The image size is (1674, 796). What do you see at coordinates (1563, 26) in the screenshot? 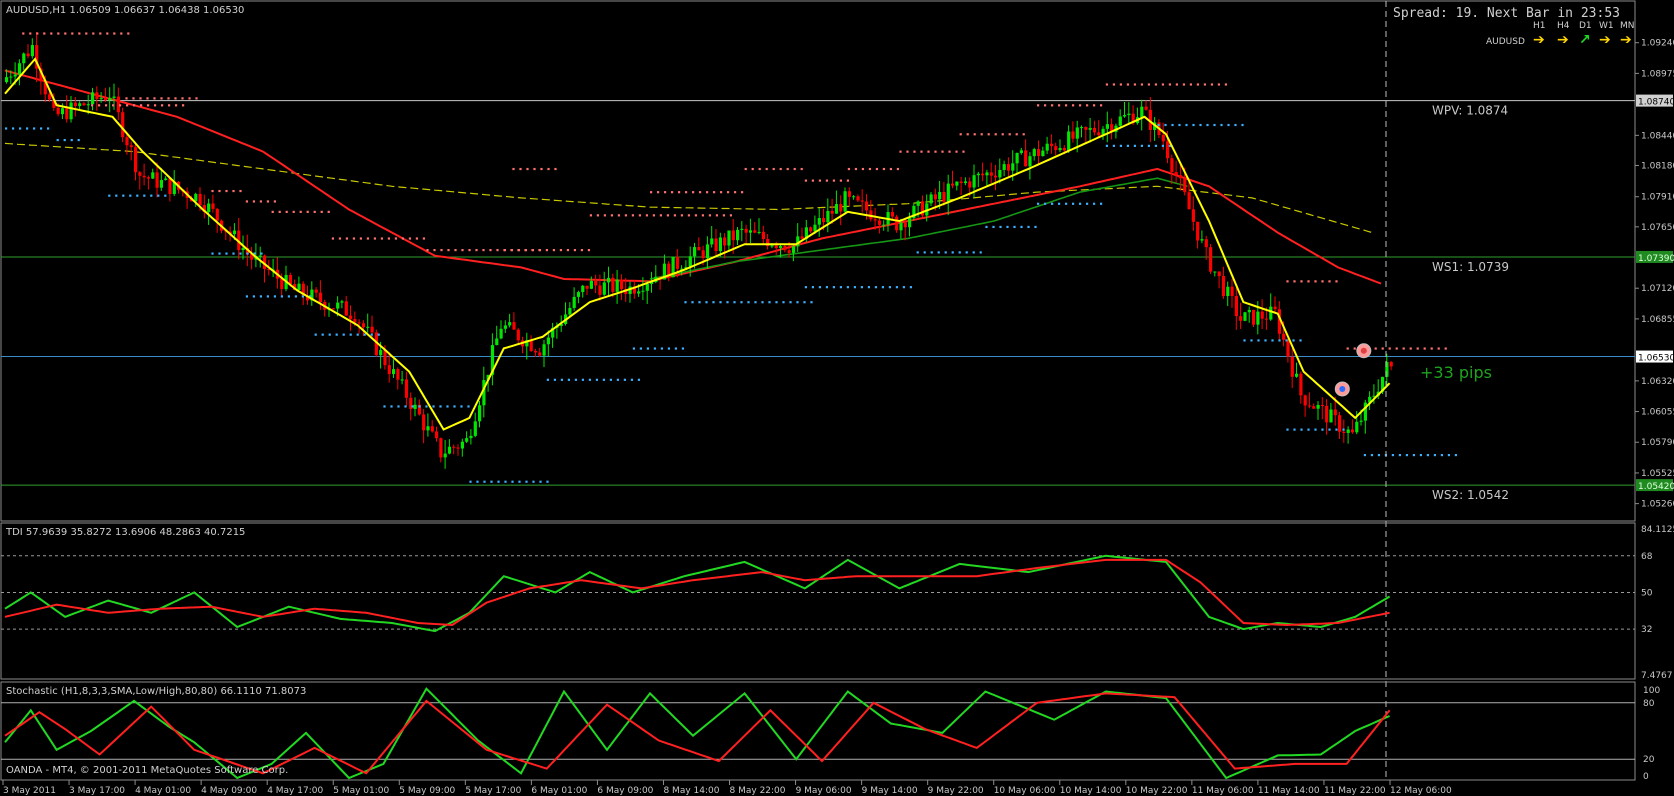
I see `timeframe-label: H4` at bounding box center [1563, 26].